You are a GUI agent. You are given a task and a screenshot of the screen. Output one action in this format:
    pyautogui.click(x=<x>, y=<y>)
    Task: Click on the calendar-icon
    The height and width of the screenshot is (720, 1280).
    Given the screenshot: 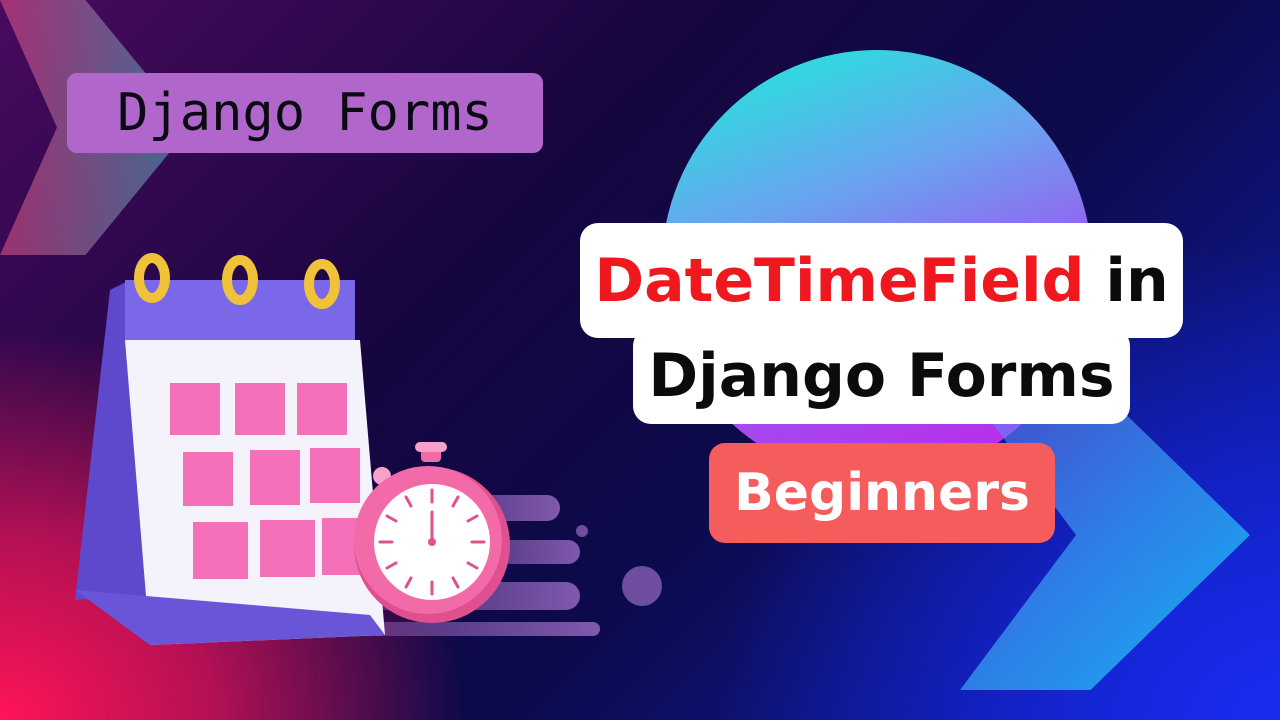 What is the action you would take?
    pyautogui.click(x=230, y=449)
    